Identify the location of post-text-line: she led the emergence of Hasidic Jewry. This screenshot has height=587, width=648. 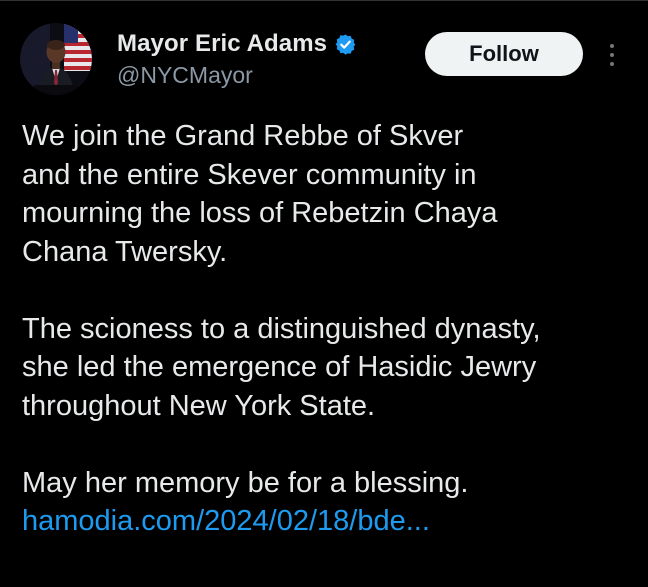
(279, 367).